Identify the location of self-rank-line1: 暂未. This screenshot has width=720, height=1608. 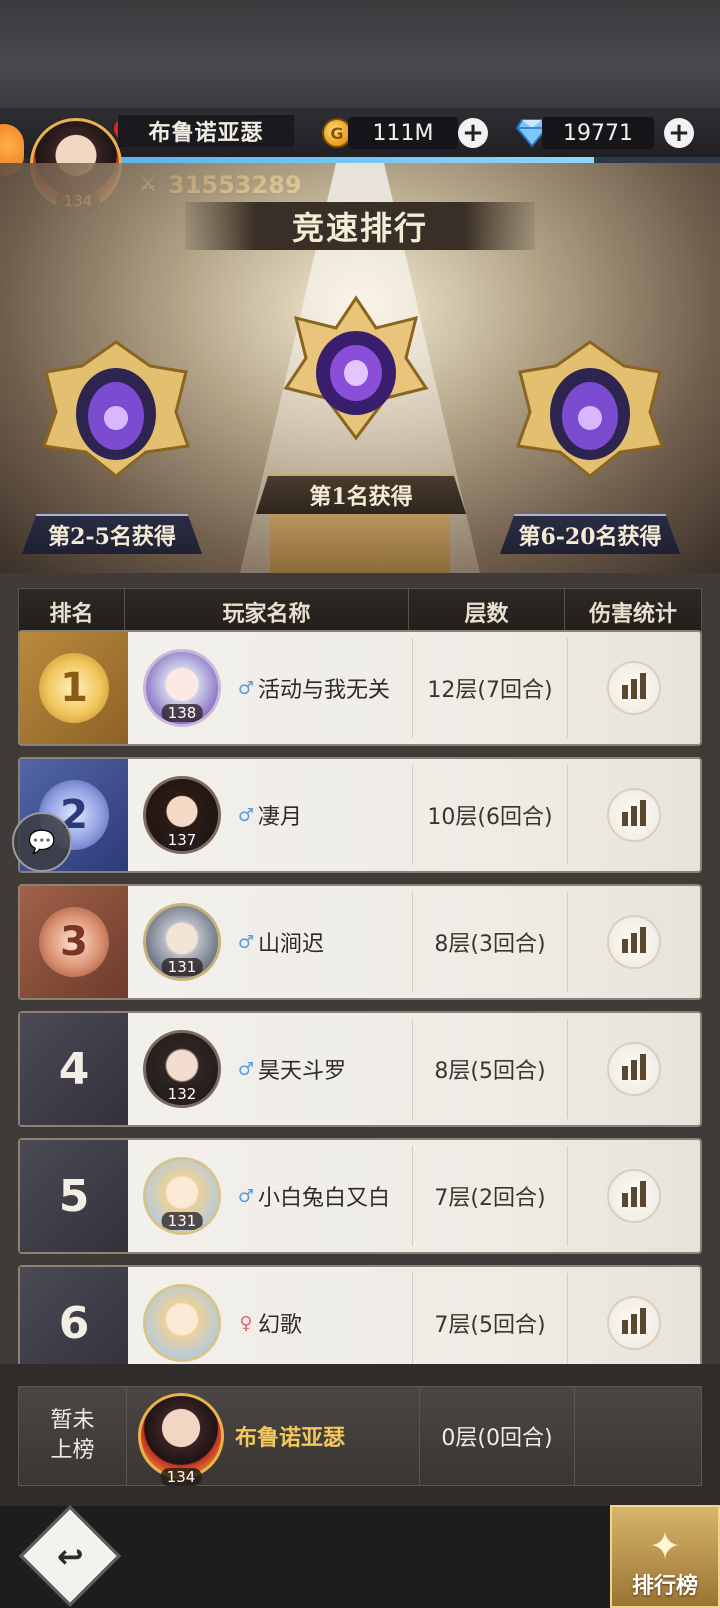
(72, 1420).